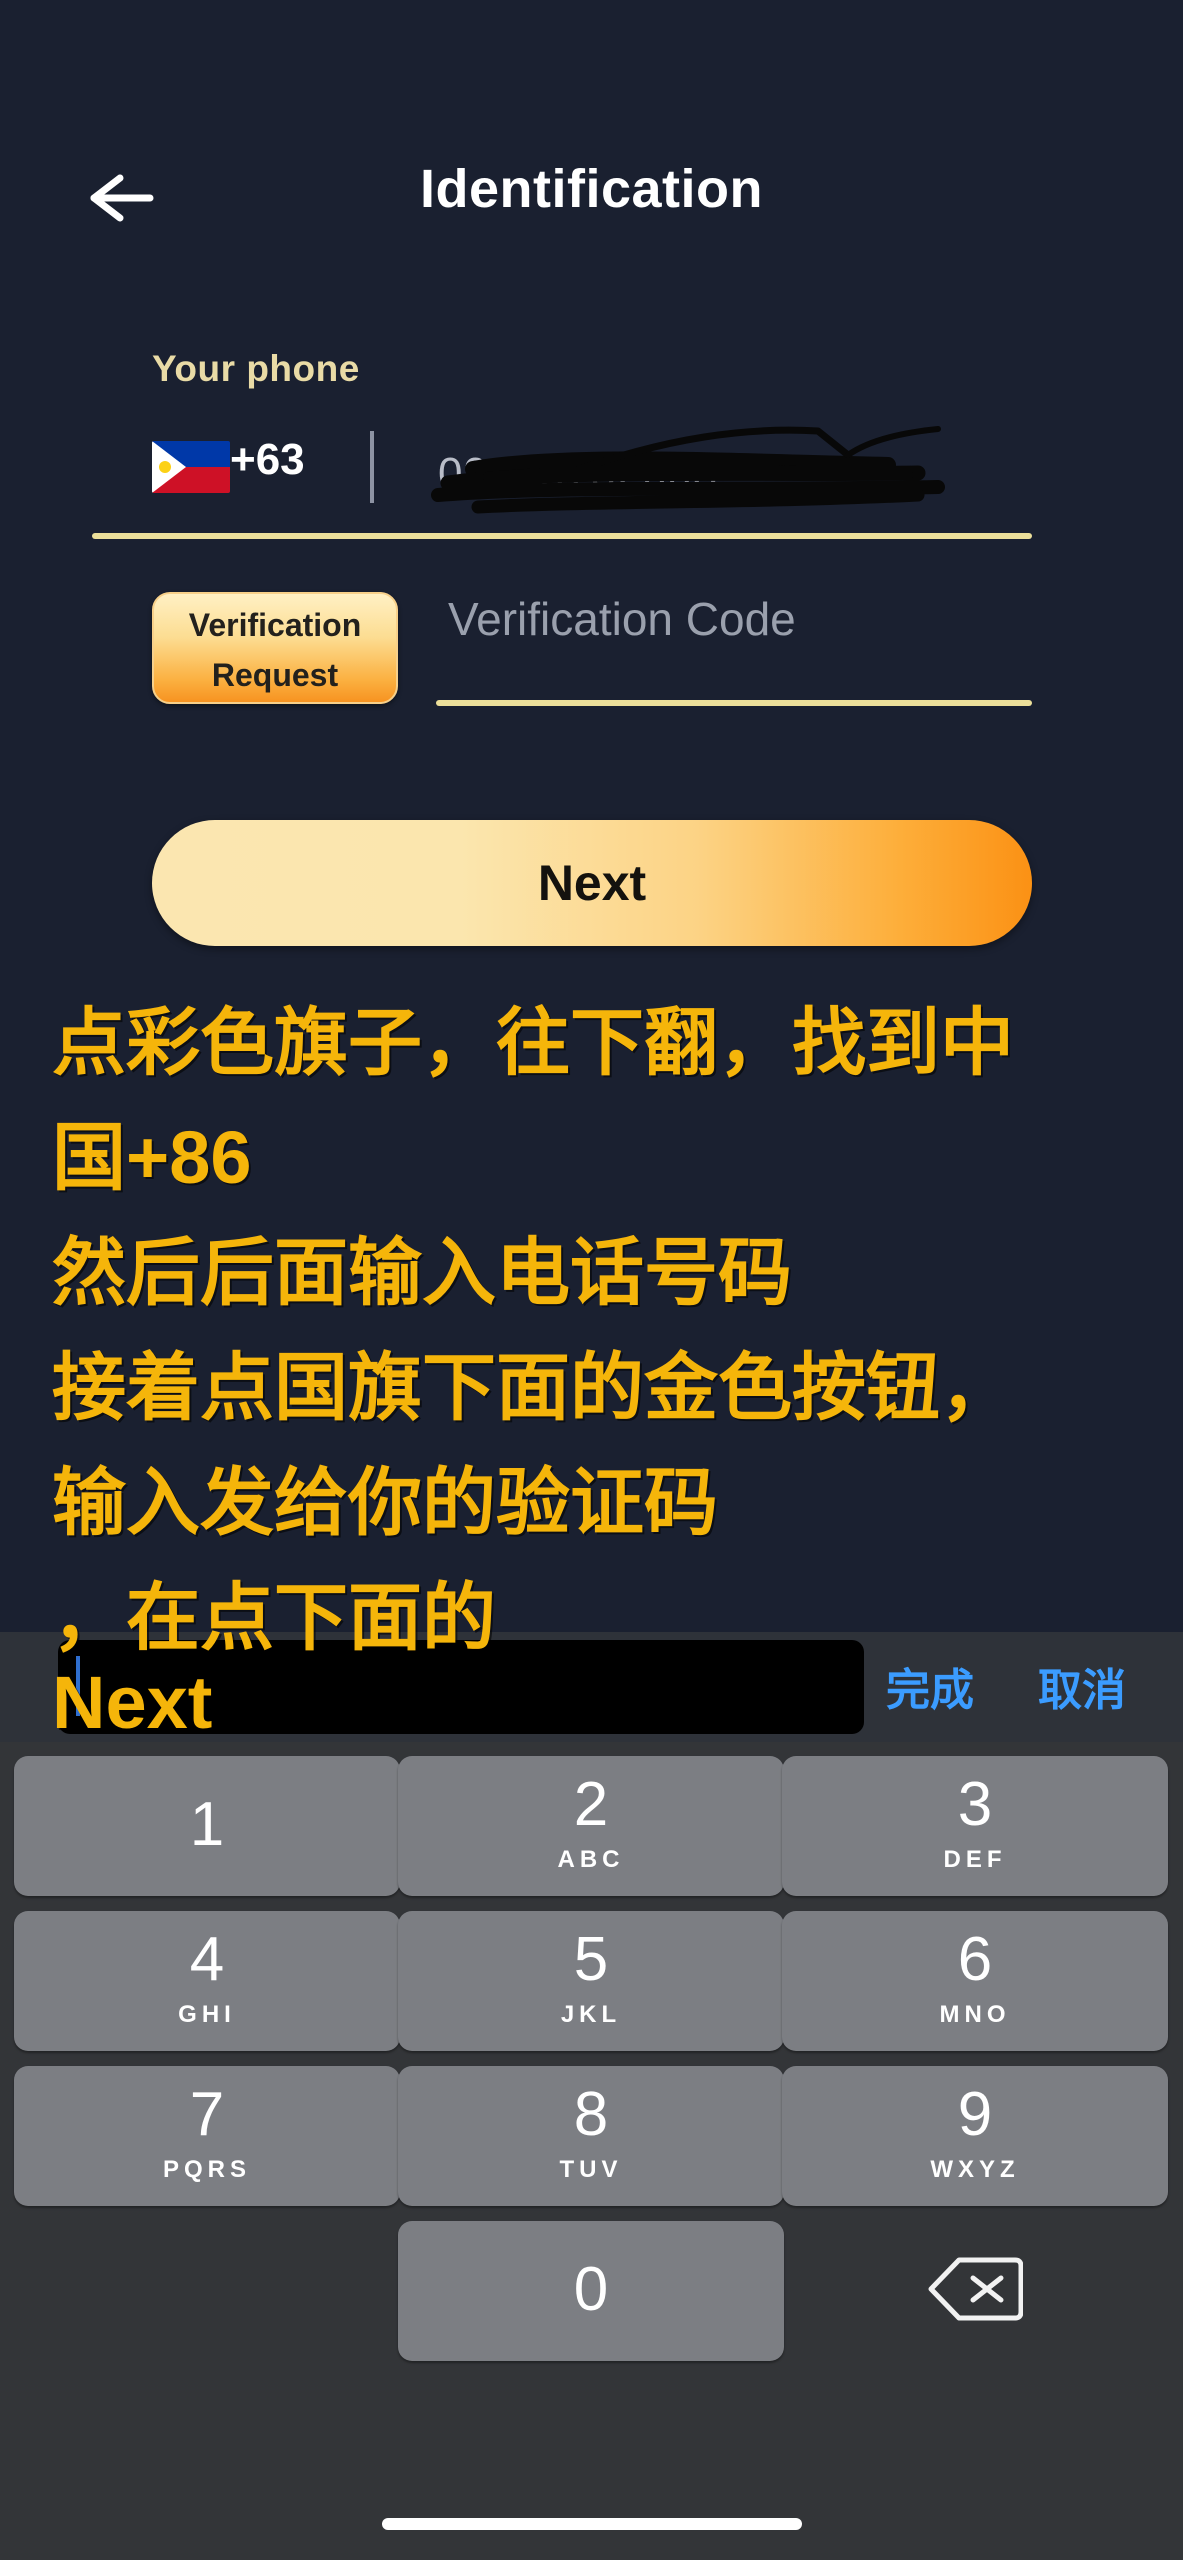  What do you see at coordinates (975, 2114) in the screenshot?
I see `key-9-number: 9` at bounding box center [975, 2114].